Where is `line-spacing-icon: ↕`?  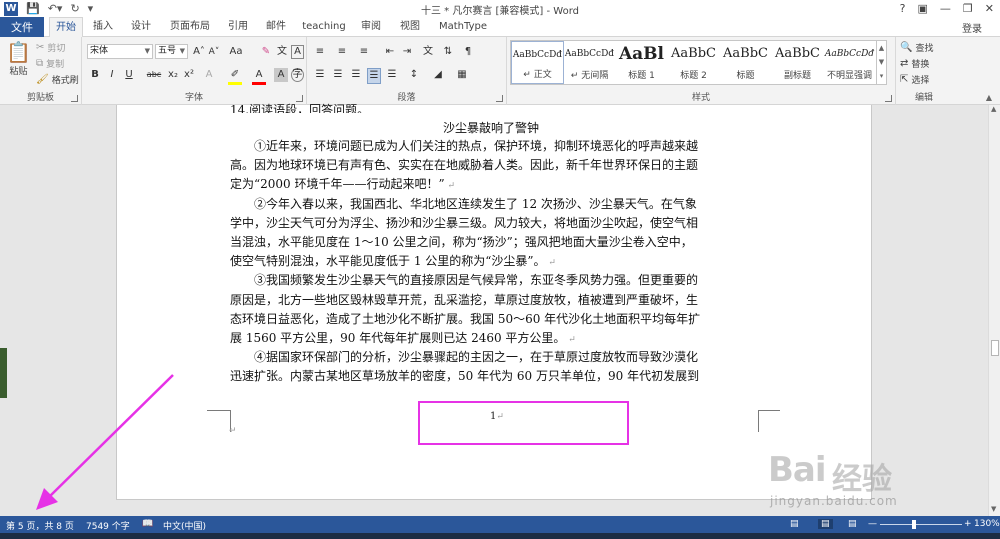
line-spacing-icon: ↕ is located at coordinates (414, 75).